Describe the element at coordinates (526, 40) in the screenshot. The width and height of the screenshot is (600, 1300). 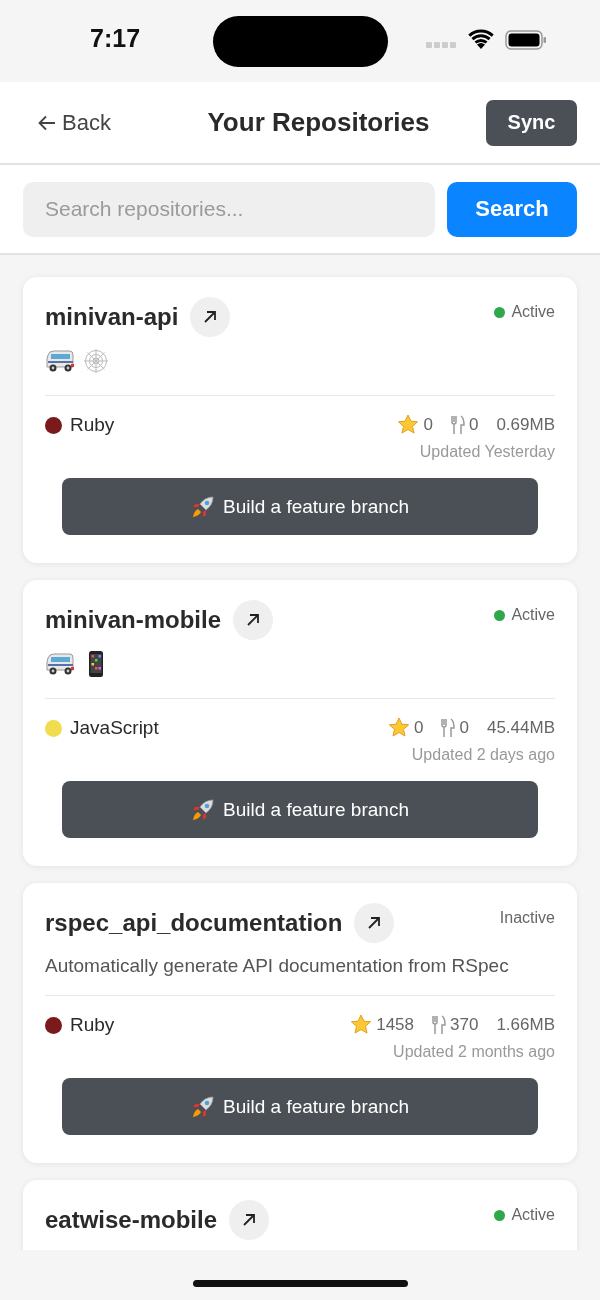
I see `battery-icon` at that location.